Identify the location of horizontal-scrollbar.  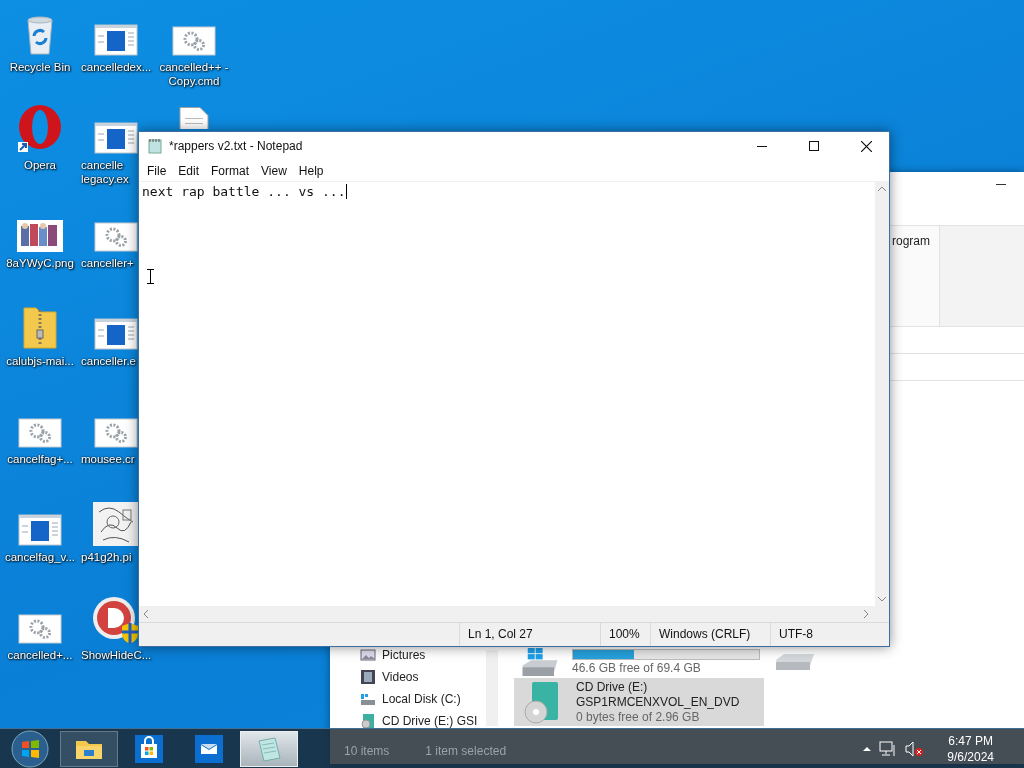
(514, 614).